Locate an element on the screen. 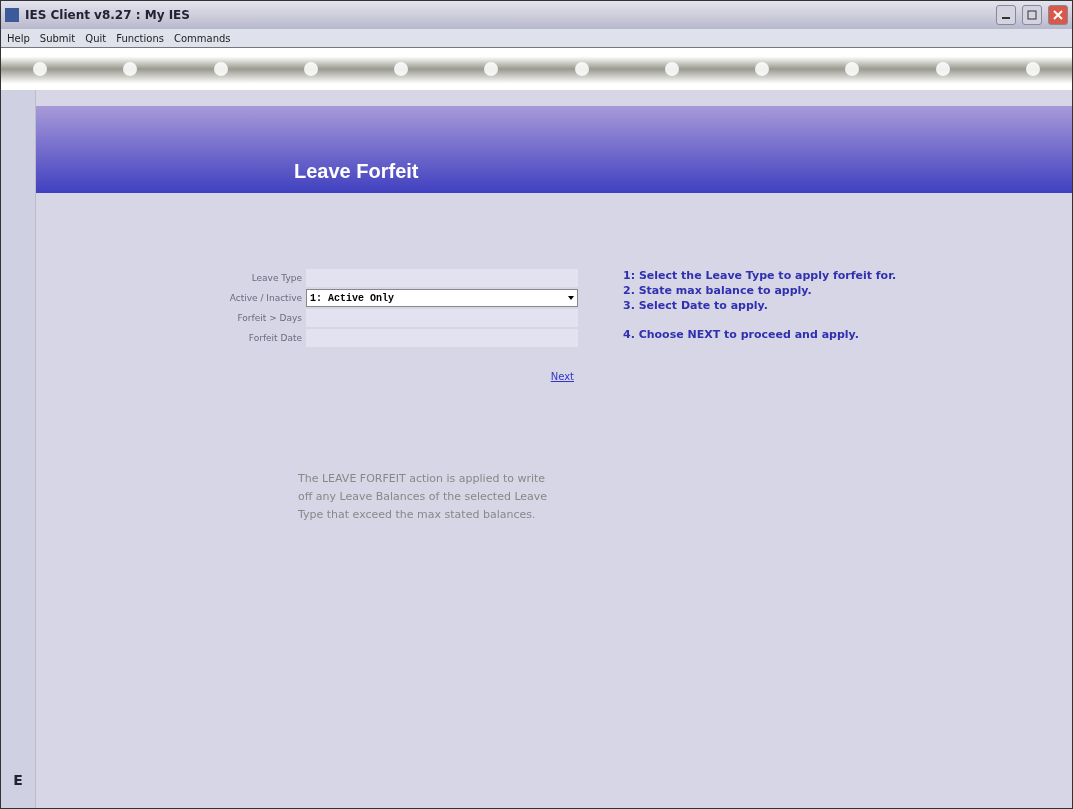 This screenshot has width=1073, height=809. instruction-text: 4. Choose NEXT to proceed and apply. is located at coordinates (741, 334).